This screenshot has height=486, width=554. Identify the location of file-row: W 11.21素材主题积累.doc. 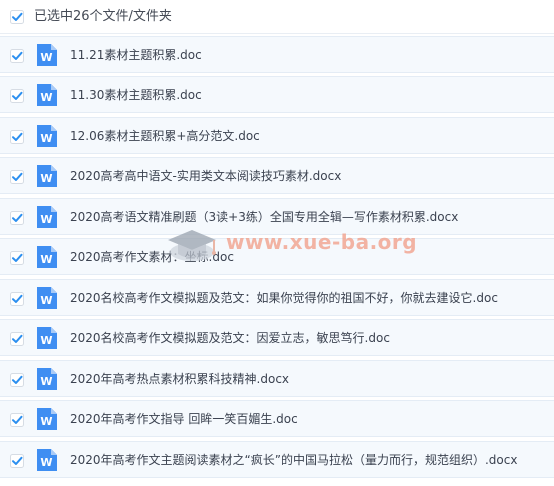
(277, 54).